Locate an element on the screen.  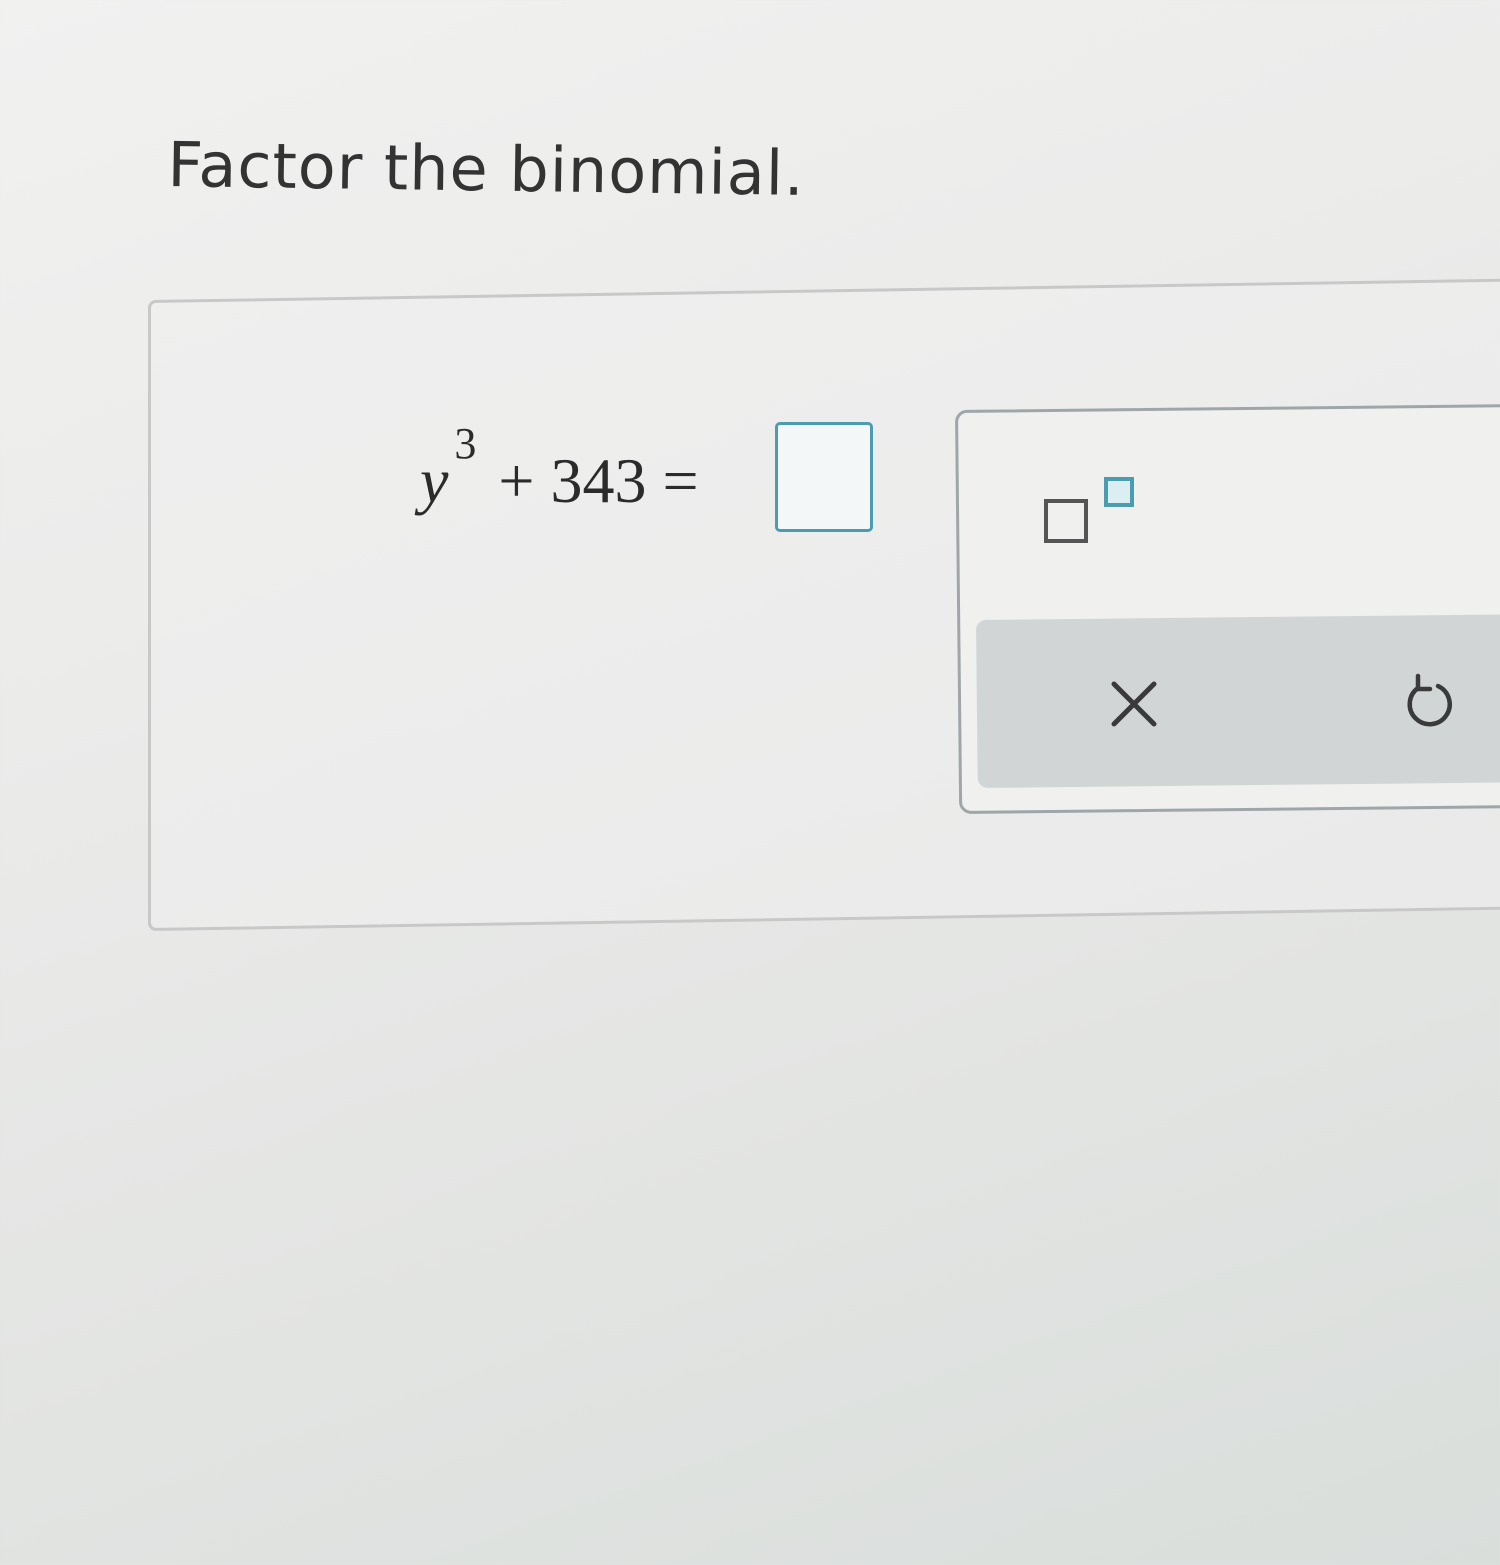
undo-button is located at coordinates (1428, 700).